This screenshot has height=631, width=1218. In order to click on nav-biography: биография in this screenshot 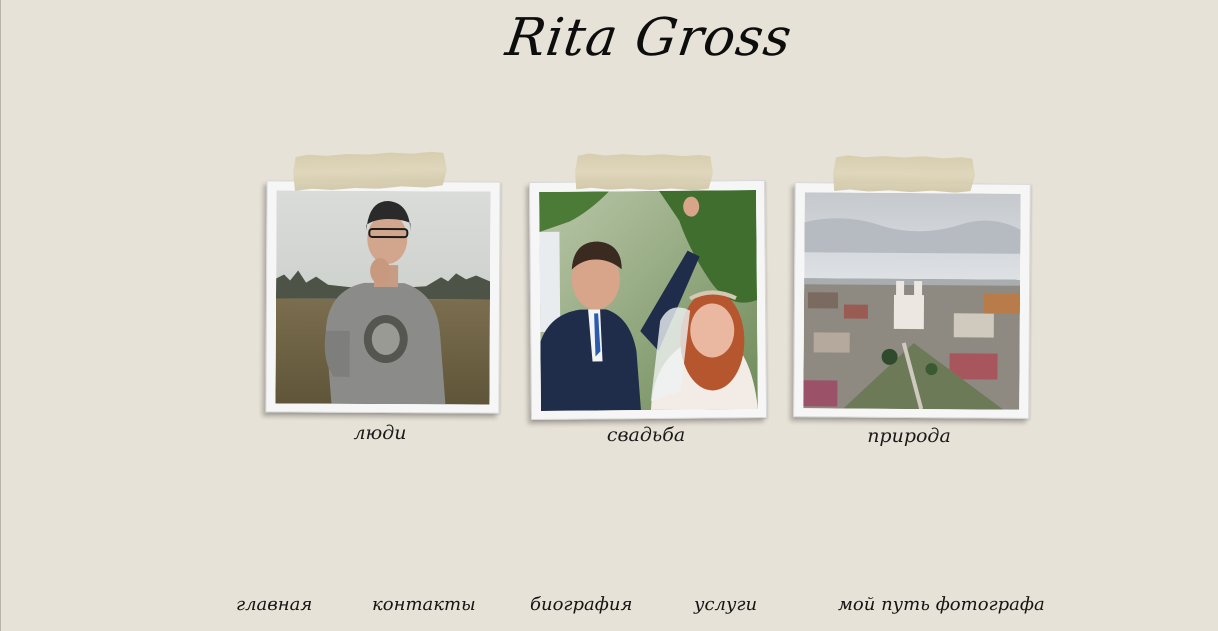, I will do `click(581, 604)`.